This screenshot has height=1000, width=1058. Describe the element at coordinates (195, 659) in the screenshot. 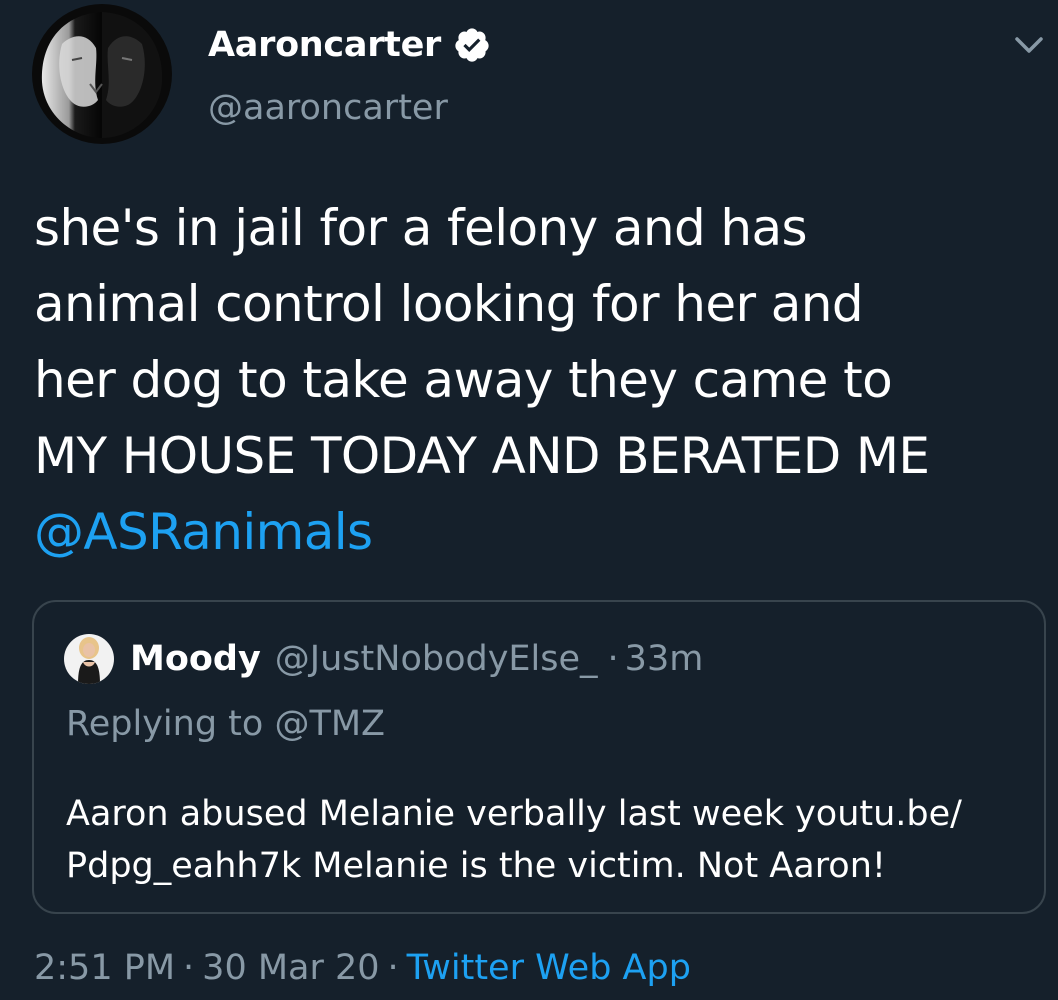

I see `quoted-display-name: Moody` at that location.